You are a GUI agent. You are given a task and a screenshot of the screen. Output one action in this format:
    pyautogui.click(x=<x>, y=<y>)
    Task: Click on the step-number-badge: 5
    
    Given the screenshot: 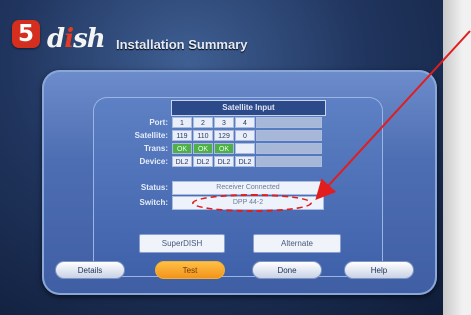 What is the action you would take?
    pyautogui.click(x=26, y=34)
    